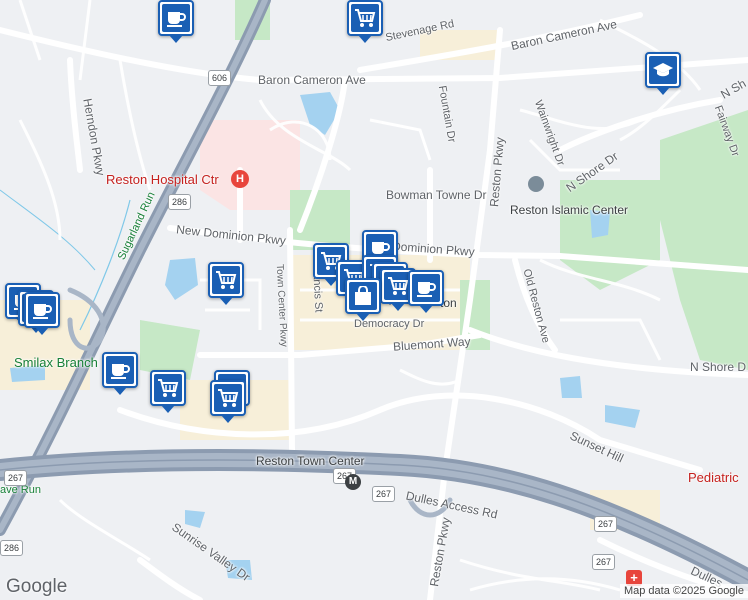 The image size is (748, 600). What do you see at coordinates (353, 482) in the screenshot?
I see `metro-station-icon: M` at bounding box center [353, 482].